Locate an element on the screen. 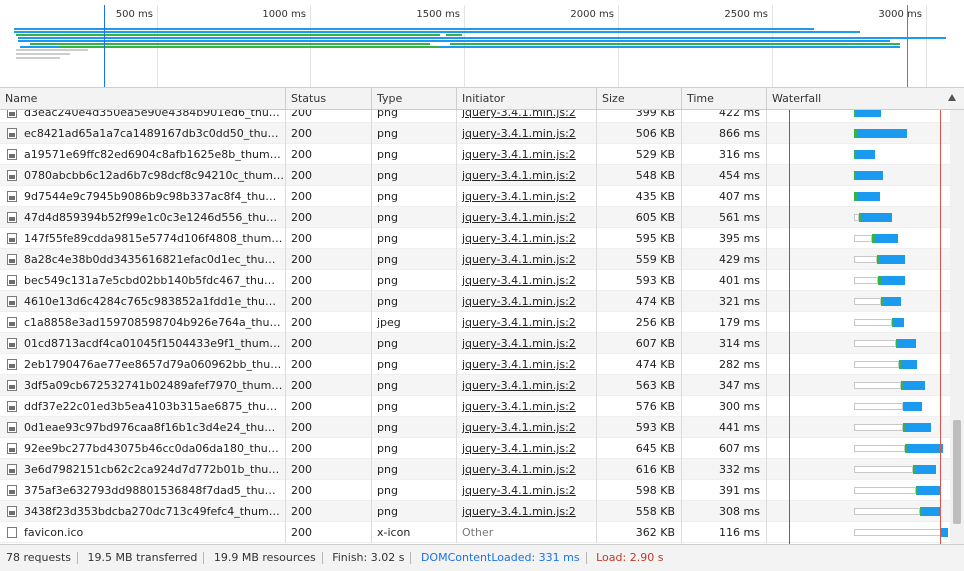  scrollbar-thumb is located at coordinates (957, 472).